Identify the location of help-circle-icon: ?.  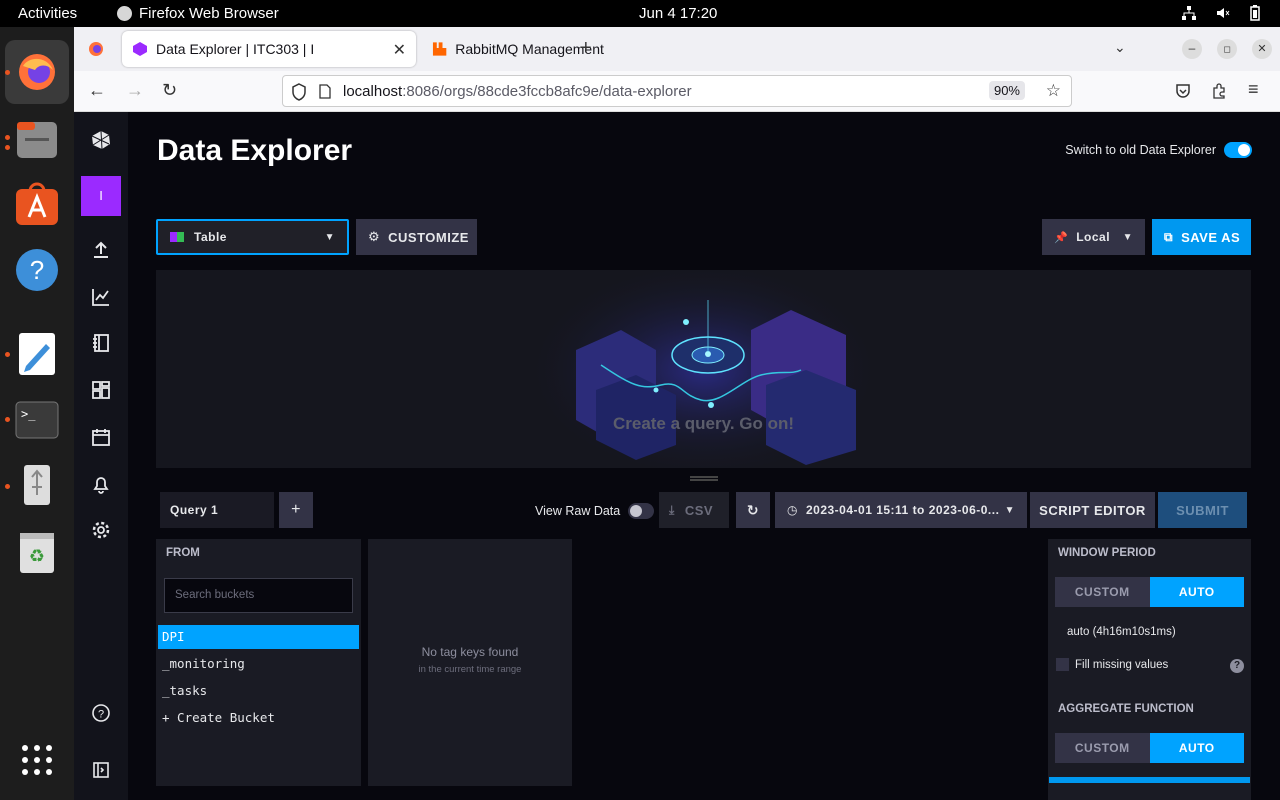
(101, 713).